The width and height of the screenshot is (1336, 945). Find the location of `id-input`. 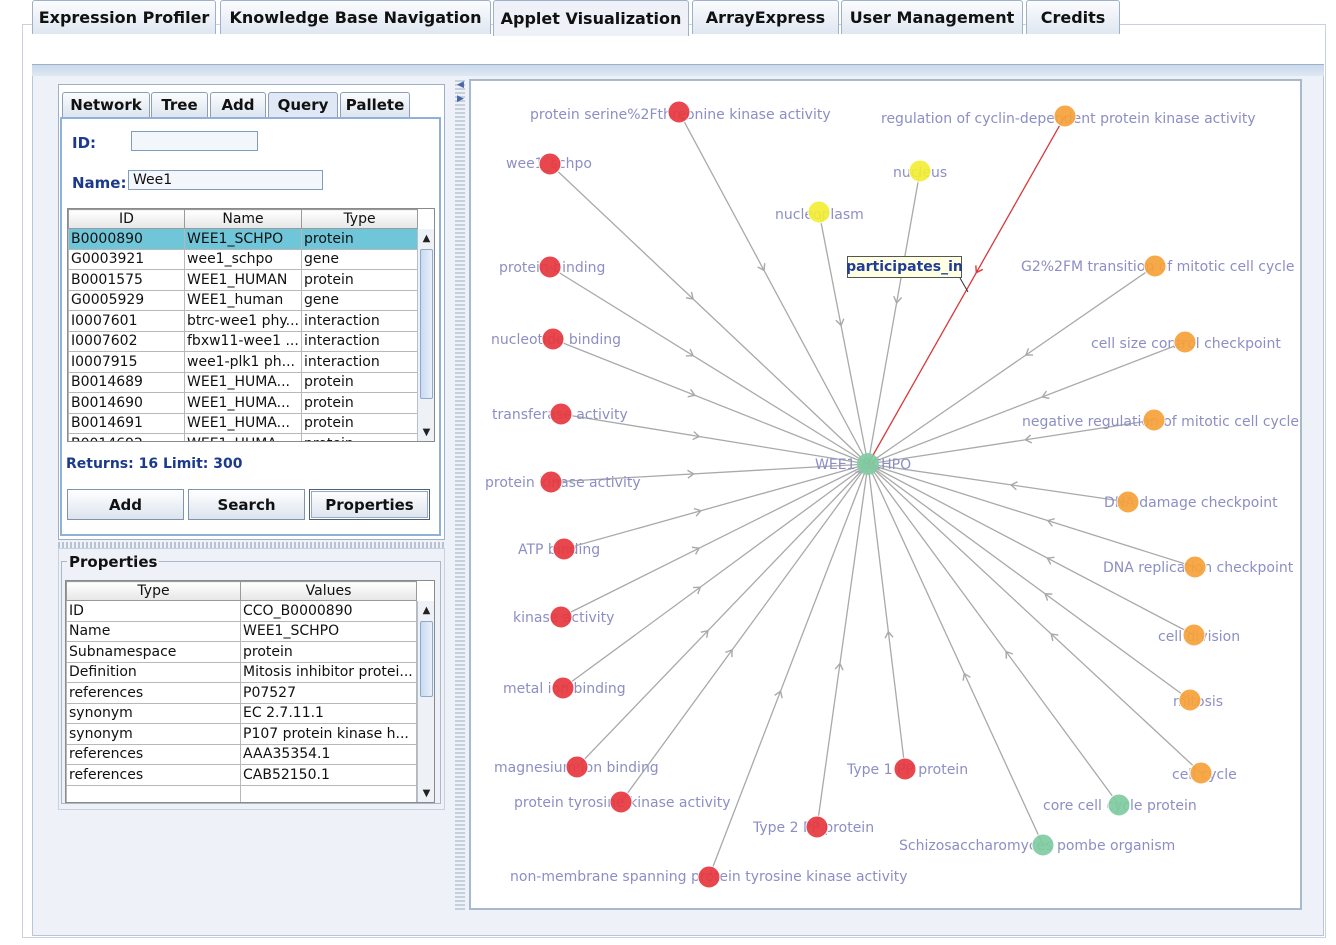

id-input is located at coordinates (194, 141).